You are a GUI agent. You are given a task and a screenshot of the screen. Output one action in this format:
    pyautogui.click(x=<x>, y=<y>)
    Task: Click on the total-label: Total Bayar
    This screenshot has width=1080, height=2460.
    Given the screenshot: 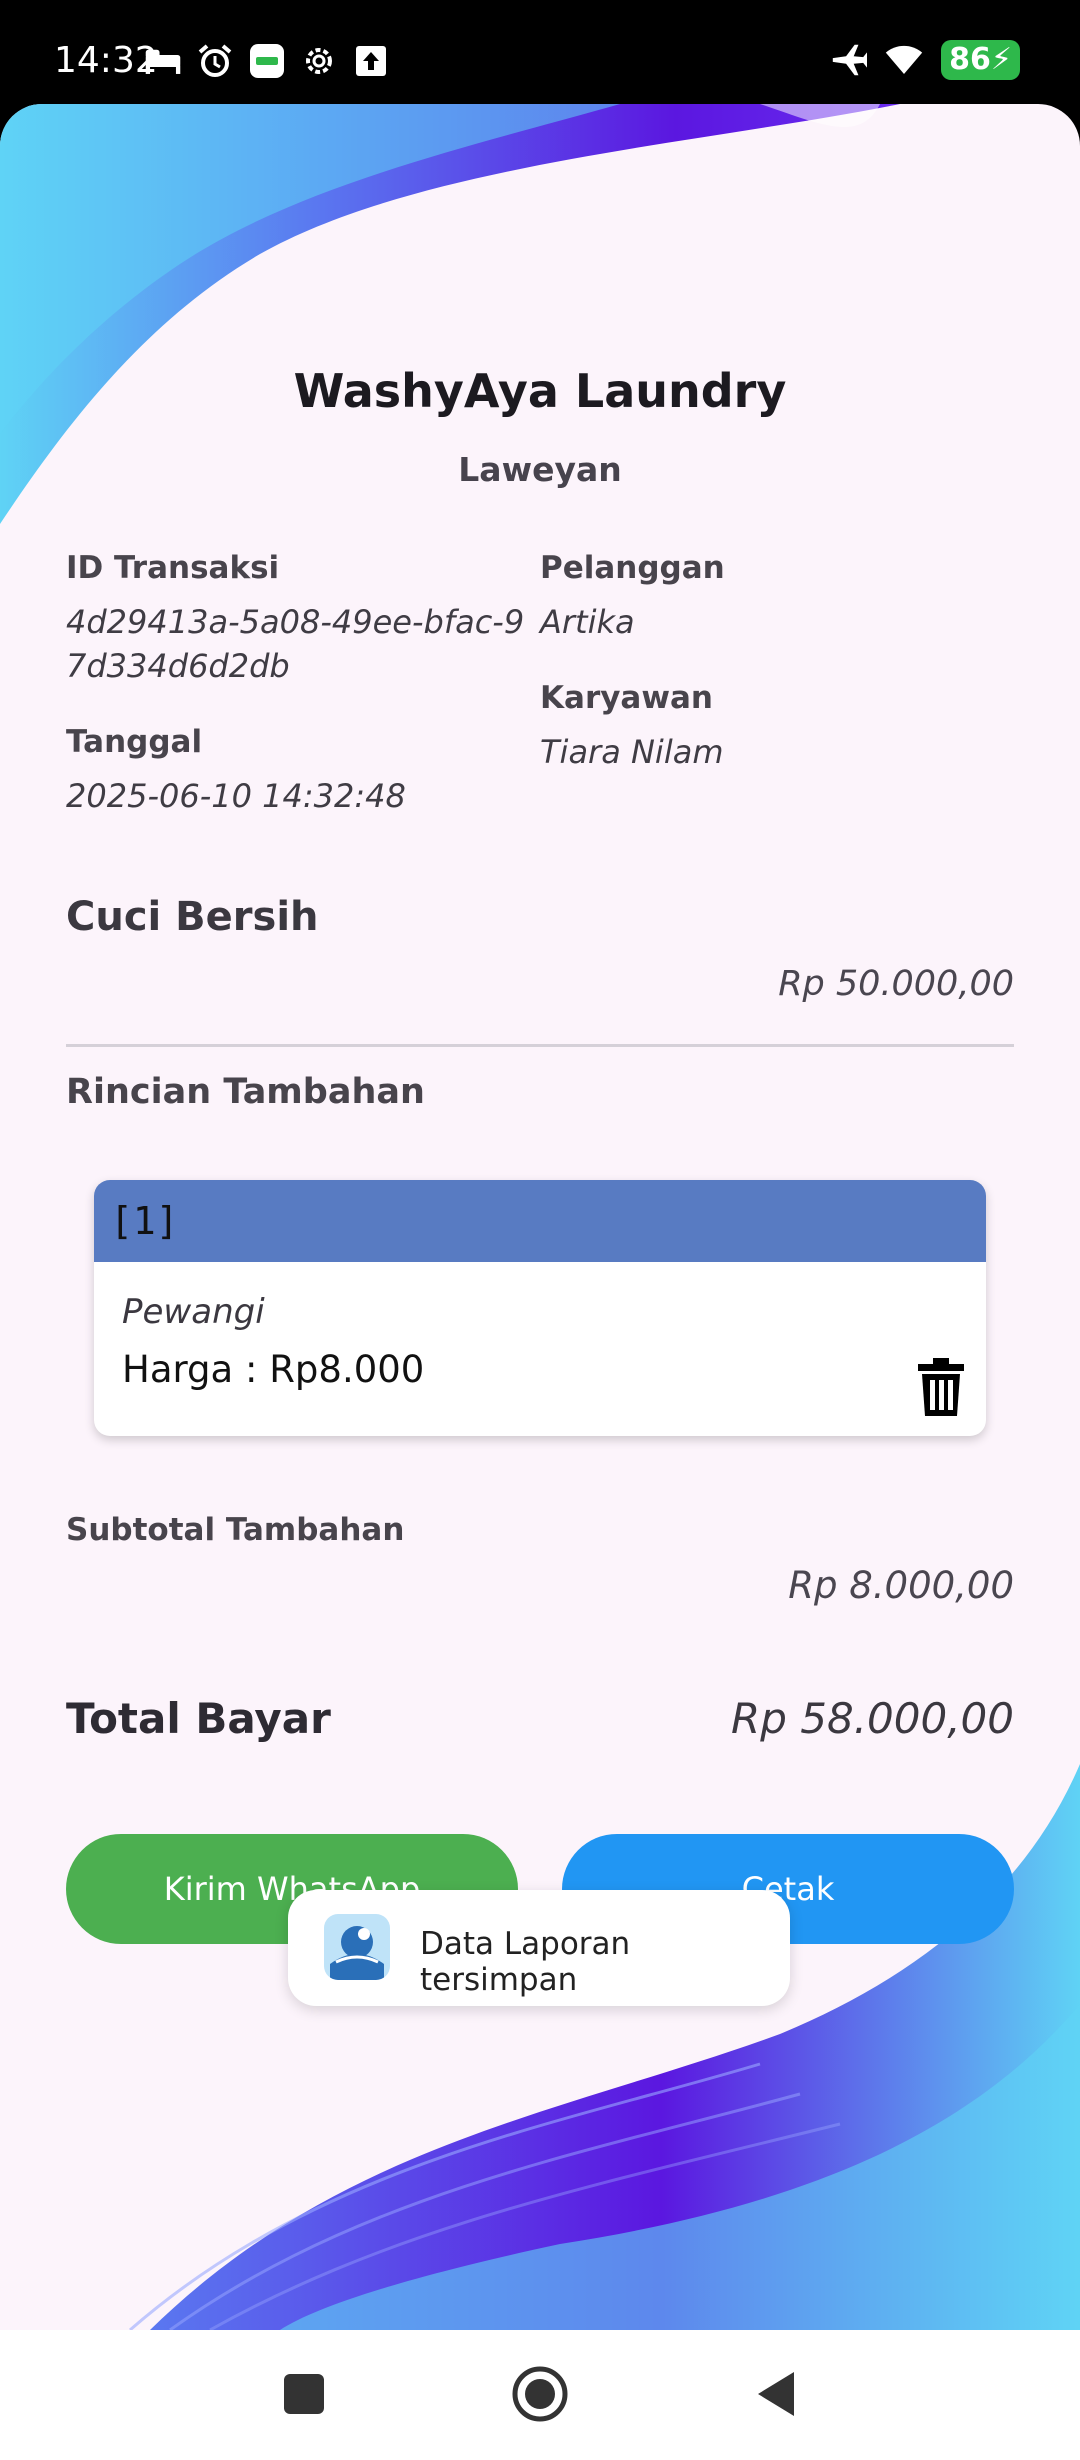 What is the action you would take?
    pyautogui.click(x=198, y=1718)
    